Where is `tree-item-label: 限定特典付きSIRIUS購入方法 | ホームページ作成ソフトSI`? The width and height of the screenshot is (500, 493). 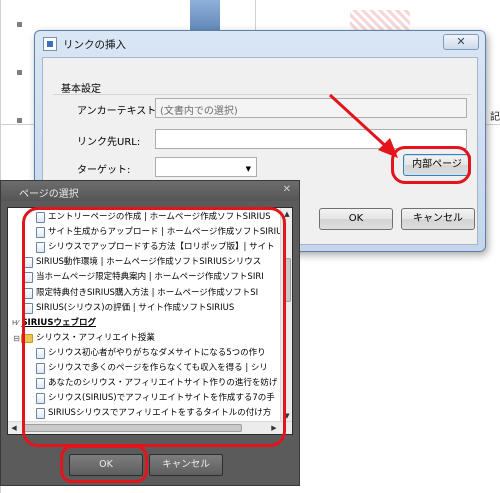 tree-item-label: 限定特典付きSIRIUS購入方法 | ホームページ作成ソフトSI is located at coordinates (147, 292).